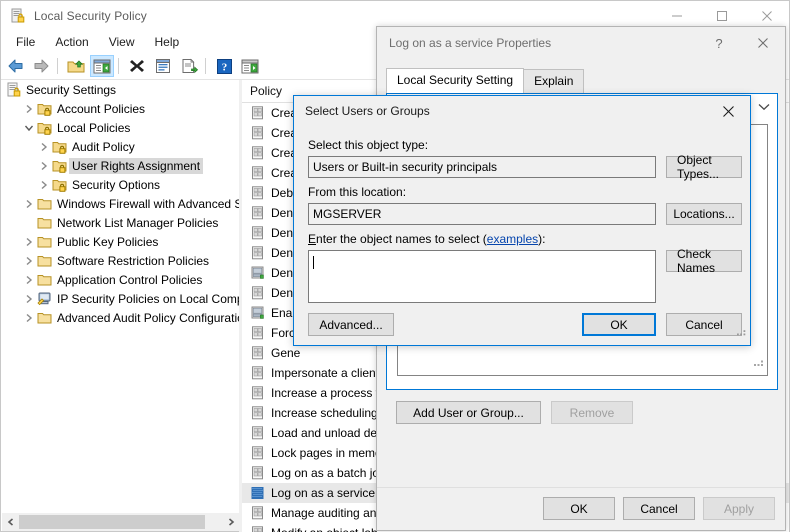  Describe the element at coordinates (704, 324) in the screenshot. I see `select-users-cancel-button: Cancel` at that location.